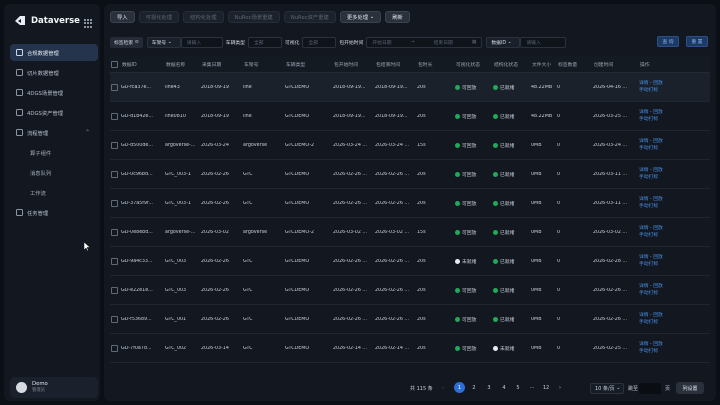 Image resolution: width=720 pixels, height=405 pixels. Describe the element at coordinates (54, 92) in the screenshot. I see `sidebar-item-4dgs-scene: 4DGS场景管理` at that location.